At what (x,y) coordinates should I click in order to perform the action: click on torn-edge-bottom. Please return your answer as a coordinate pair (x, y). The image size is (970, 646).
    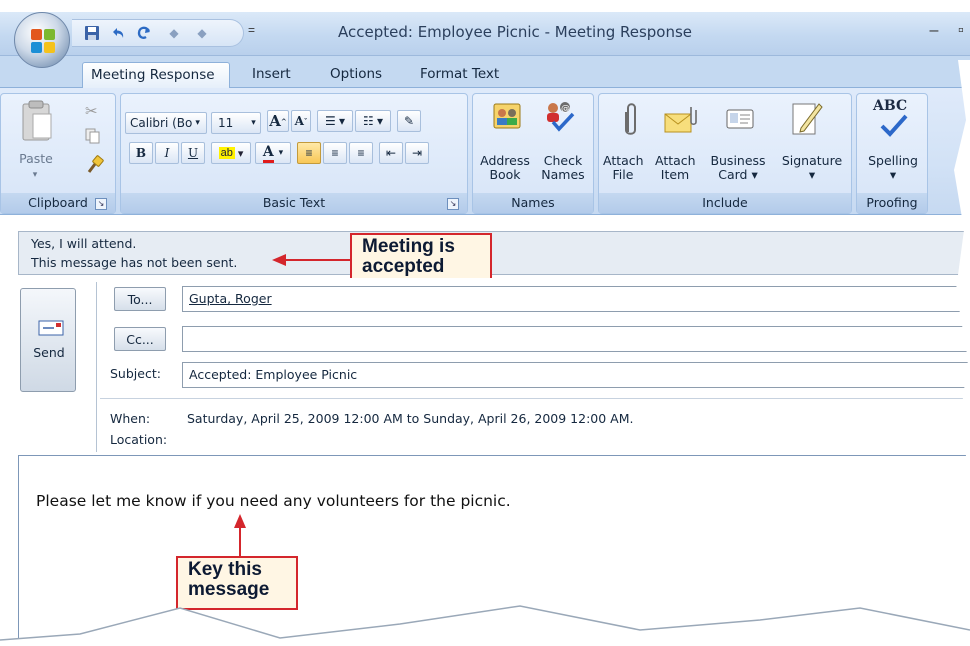
    Looking at the image, I should click on (485, 625).